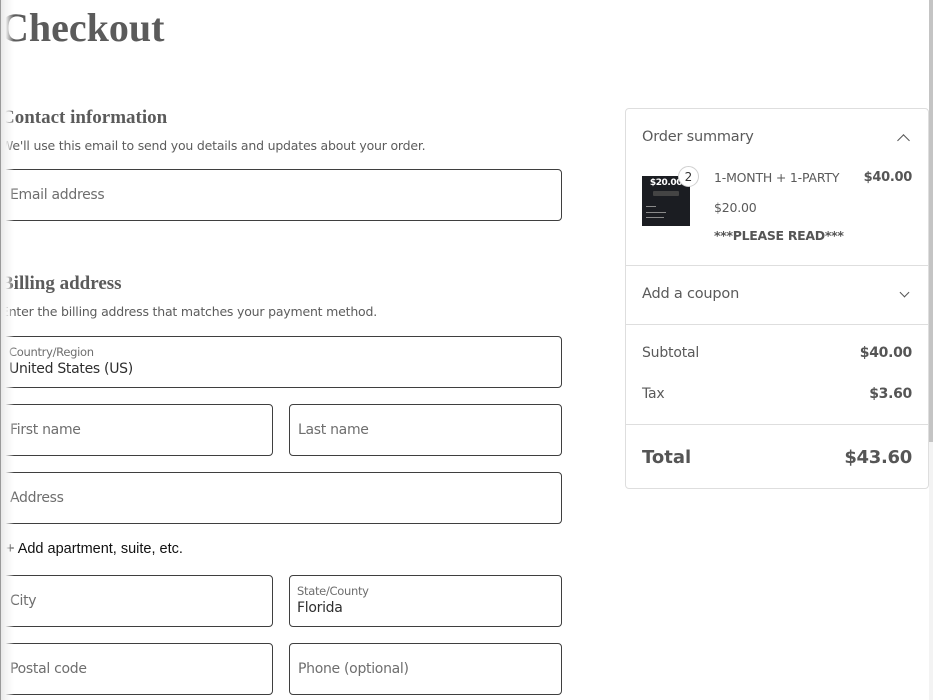  What do you see at coordinates (0, 350) in the screenshot?
I see `page-edge-line` at bounding box center [0, 350].